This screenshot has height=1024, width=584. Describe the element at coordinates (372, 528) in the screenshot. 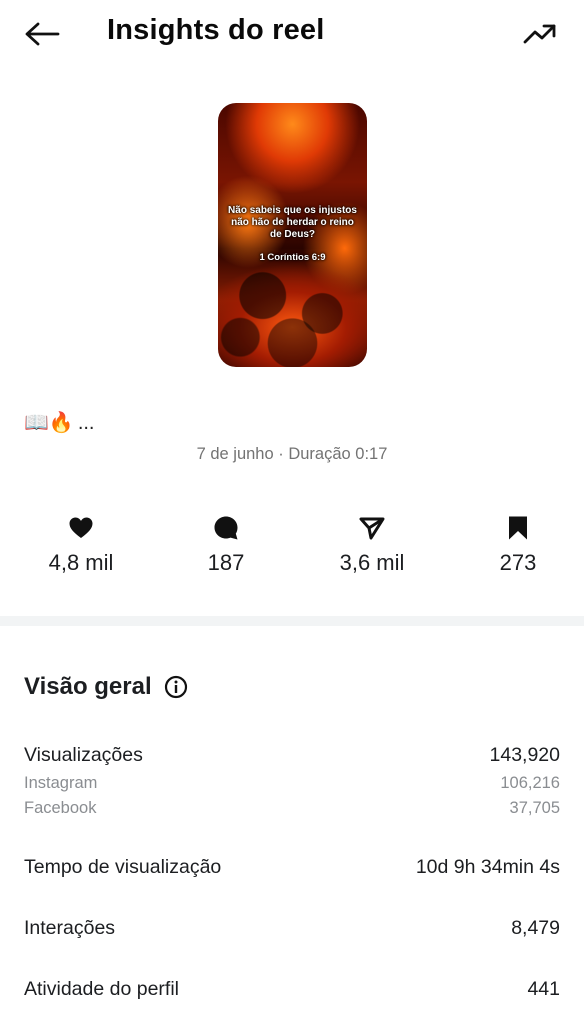

I see `send-icon` at that location.